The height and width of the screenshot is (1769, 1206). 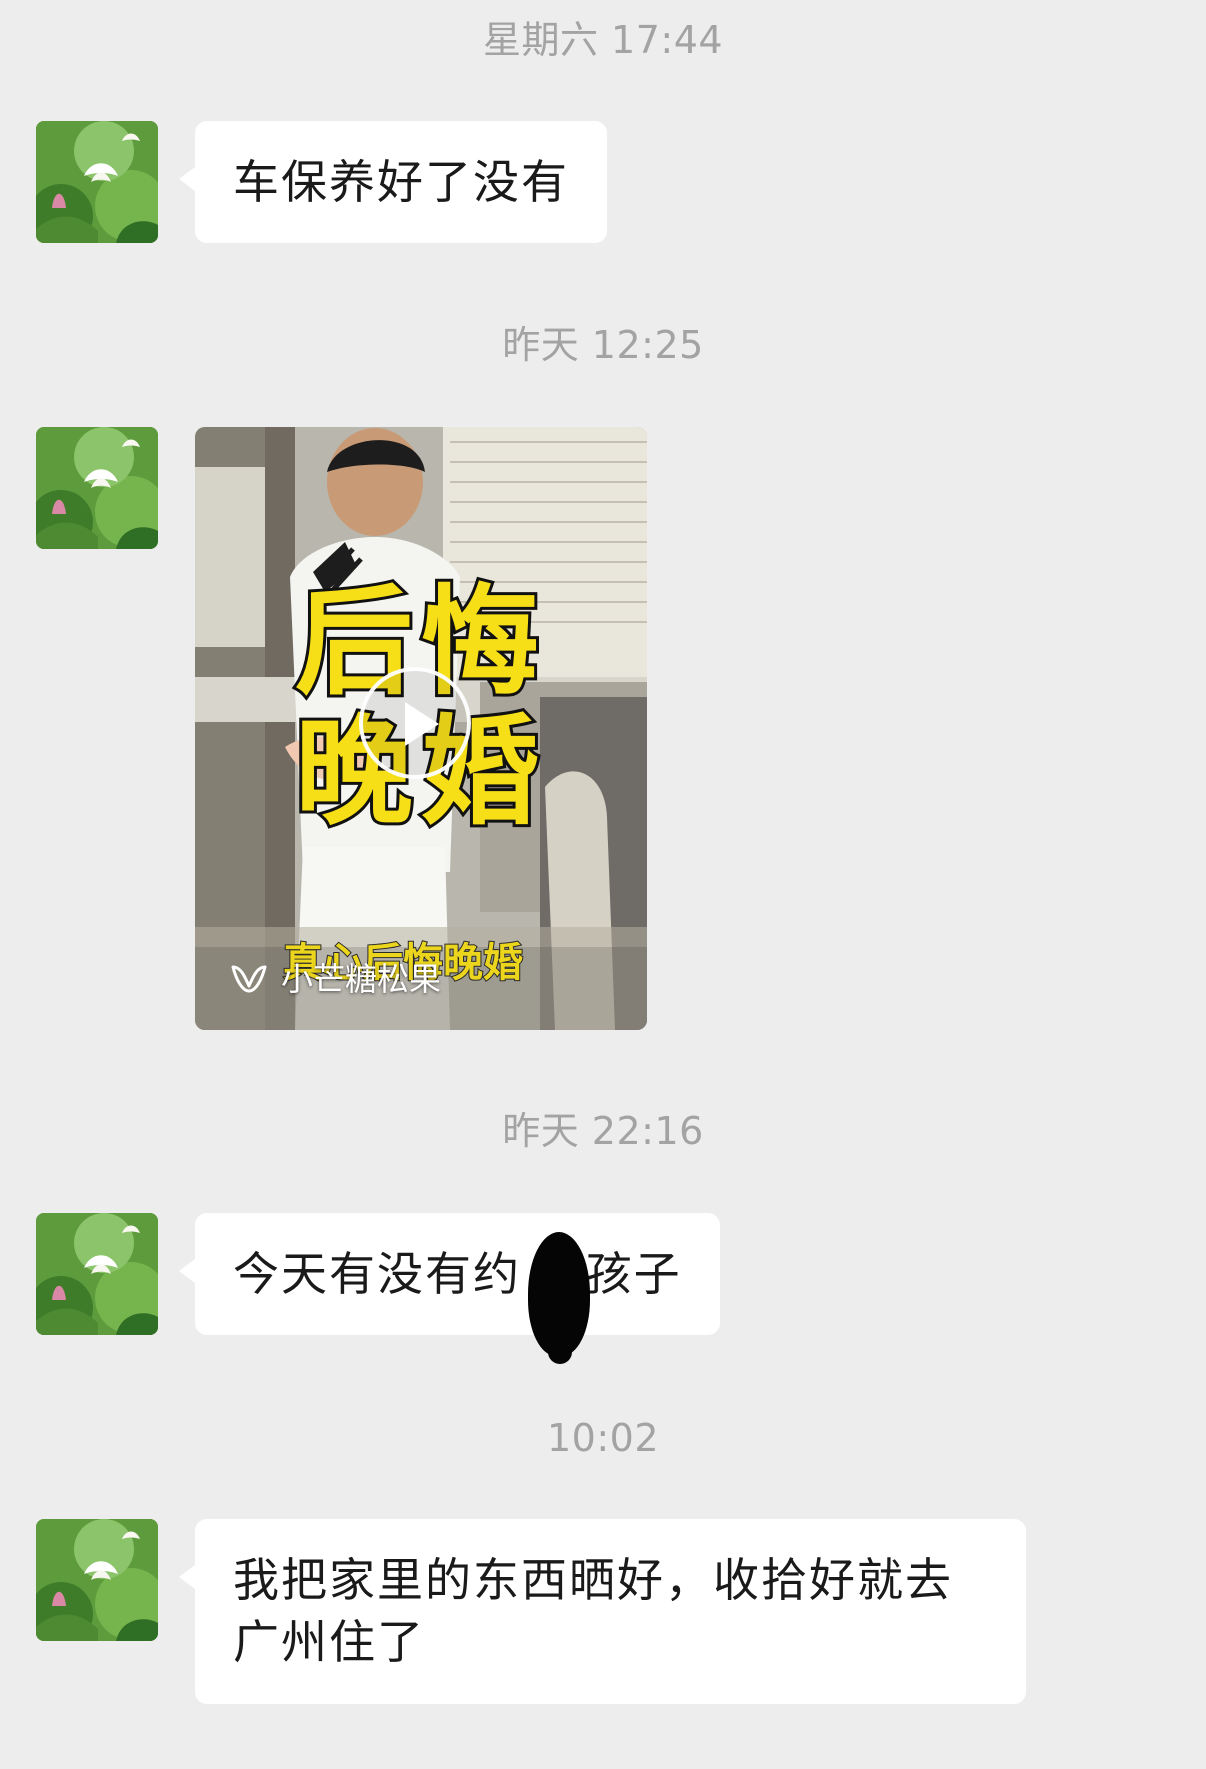 I want to click on redaction-mark, so click(x=559, y=1298).